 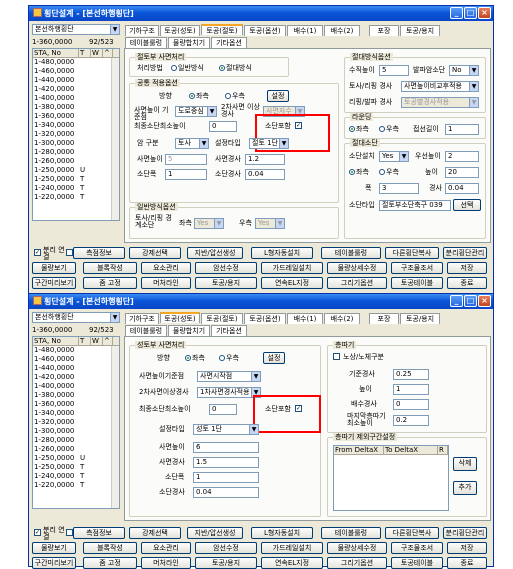 I want to click on action-button: 다른횡단복사, so click(x=412, y=253).